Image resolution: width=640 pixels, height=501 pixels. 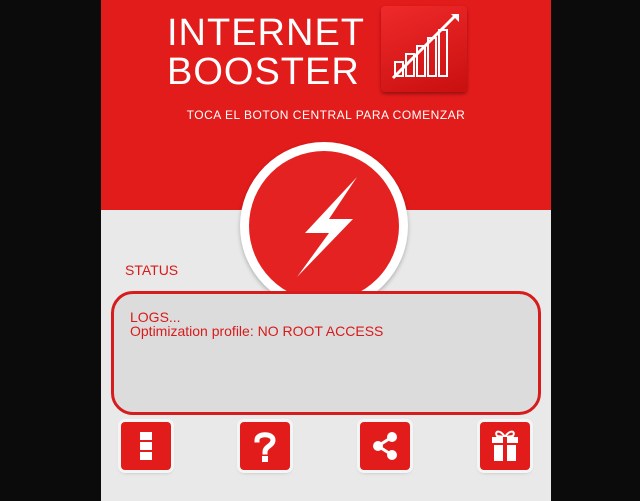 I want to click on share-button, so click(x=385, y=446).